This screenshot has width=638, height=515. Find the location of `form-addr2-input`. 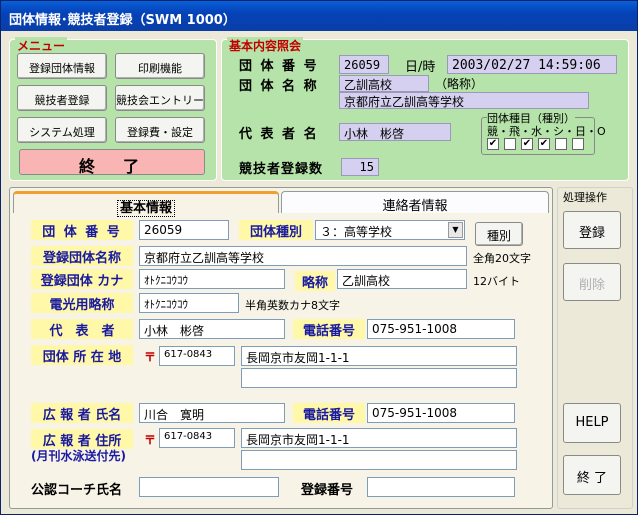

form-addr2-input is located at coordinates (379, 378).